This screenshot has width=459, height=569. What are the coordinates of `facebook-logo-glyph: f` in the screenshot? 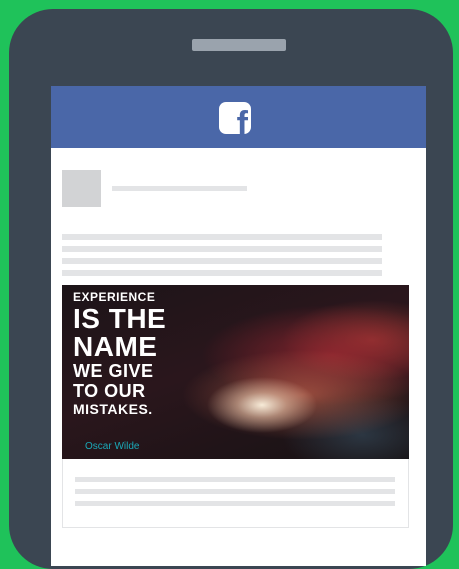 It's located at (242, 119).